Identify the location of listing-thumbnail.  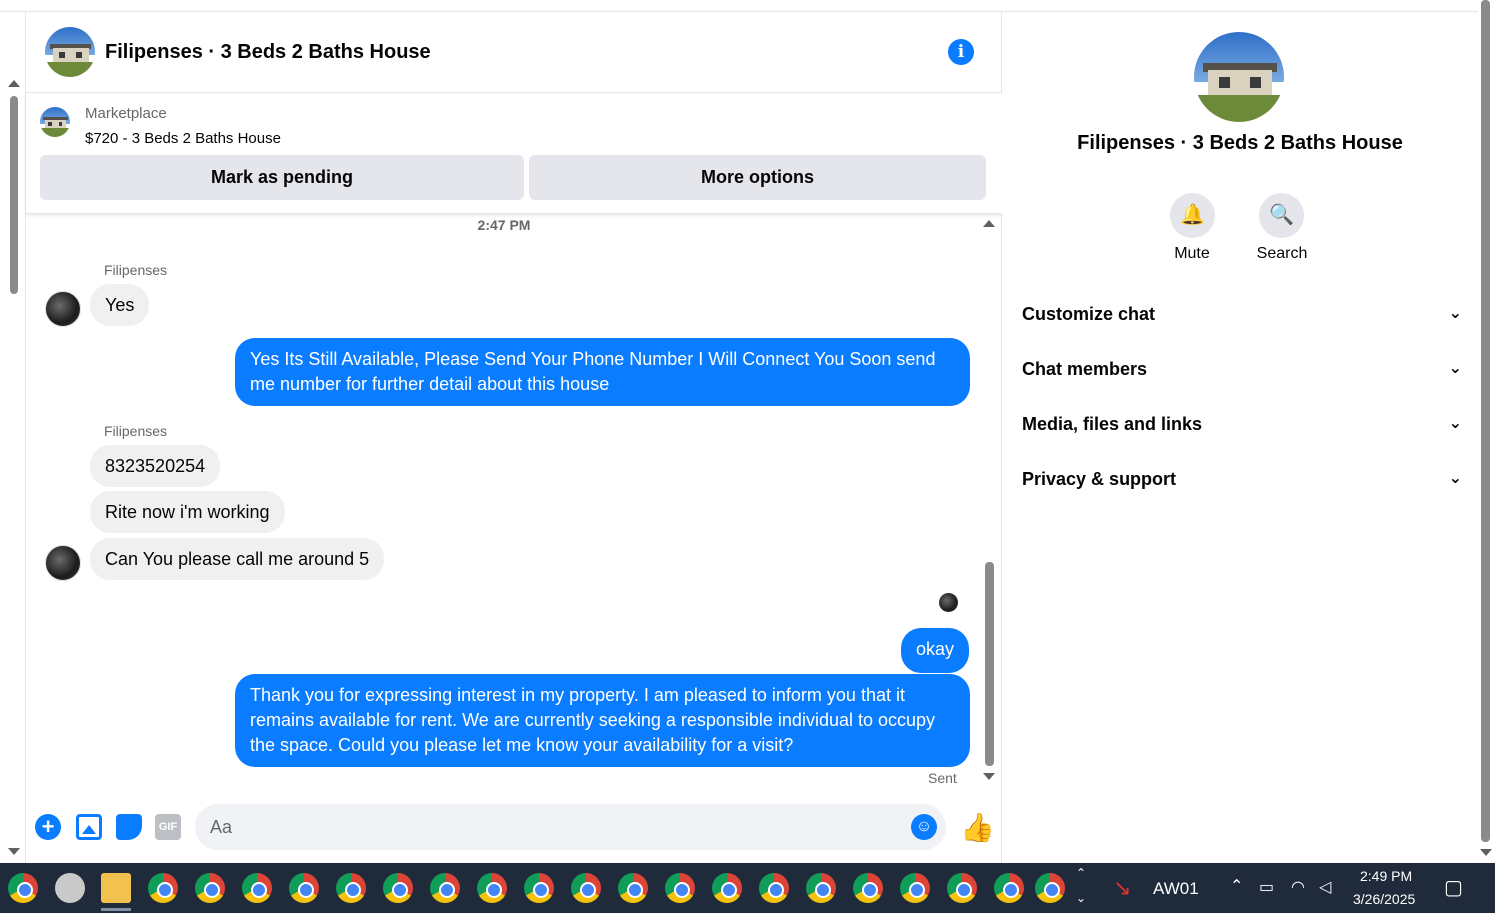
(55, 122).